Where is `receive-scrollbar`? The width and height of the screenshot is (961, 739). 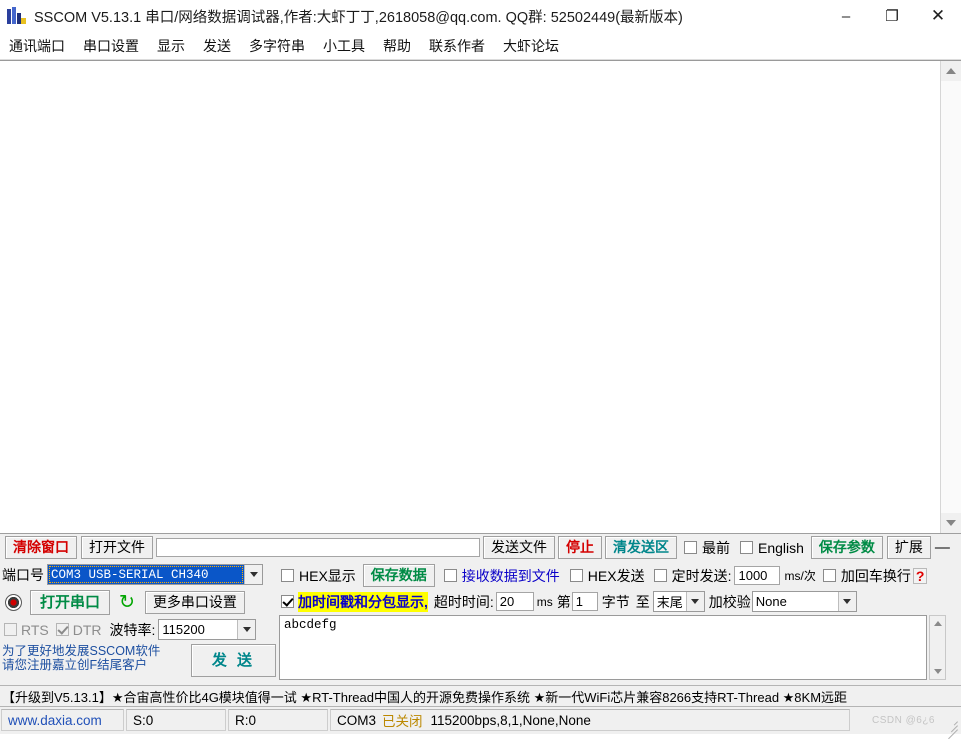 receive-scrollbar is located at coordinates (950, 297).